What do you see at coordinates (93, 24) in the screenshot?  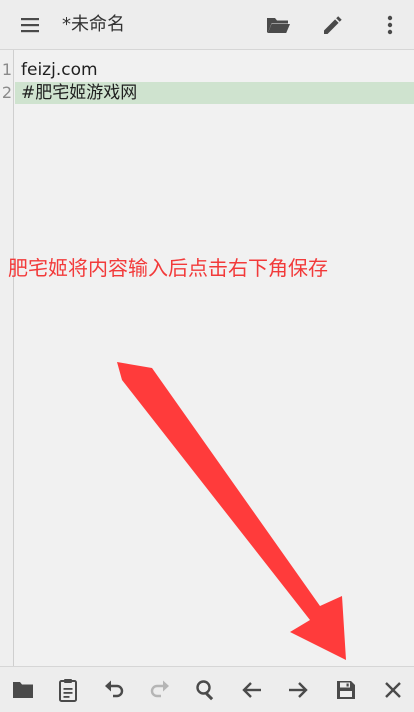 I see `document-title: *未命名` at bounding box center [93, 24].